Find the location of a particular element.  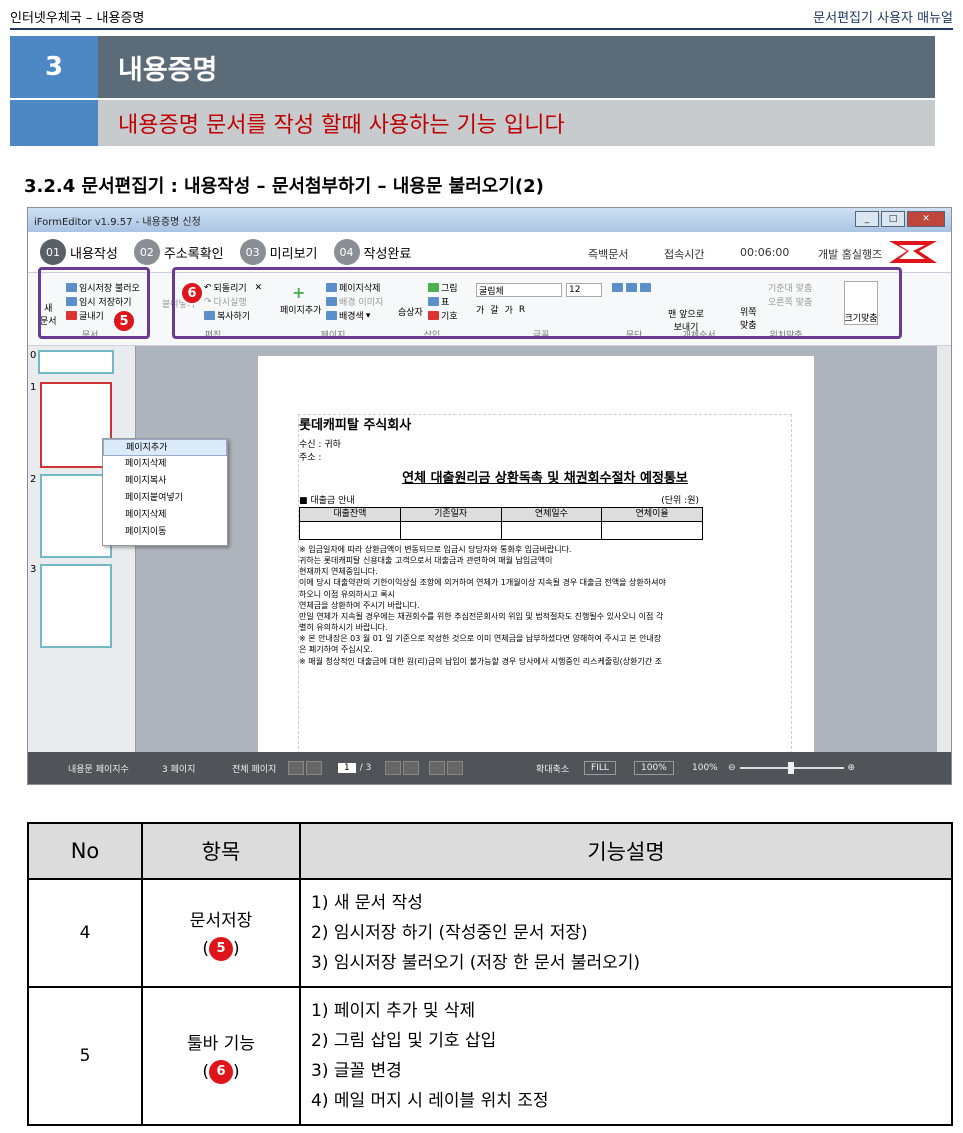

window-titlebar: iFormEditor v1.9.57 - 내용증명 신청 _ □ ✕ is located at coordinates (489, 220).